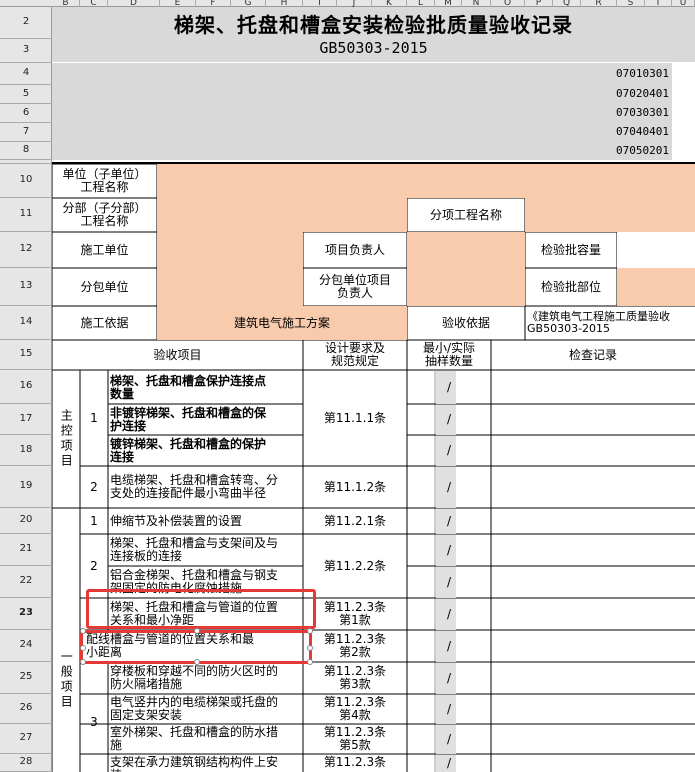 This screenshot has height=772, width=695. Describe the element at coordinates (570, 249) in the screenshot. I see `lot-capacity-label: 检验批容量` at that location.